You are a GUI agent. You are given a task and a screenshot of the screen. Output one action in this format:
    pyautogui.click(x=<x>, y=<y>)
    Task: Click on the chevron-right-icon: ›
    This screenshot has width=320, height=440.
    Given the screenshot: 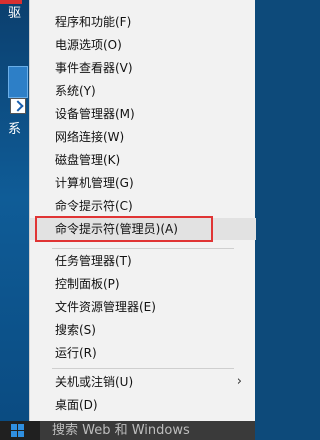 What is the action you would take?
    pyautogui.click(x=239, y=381)
    